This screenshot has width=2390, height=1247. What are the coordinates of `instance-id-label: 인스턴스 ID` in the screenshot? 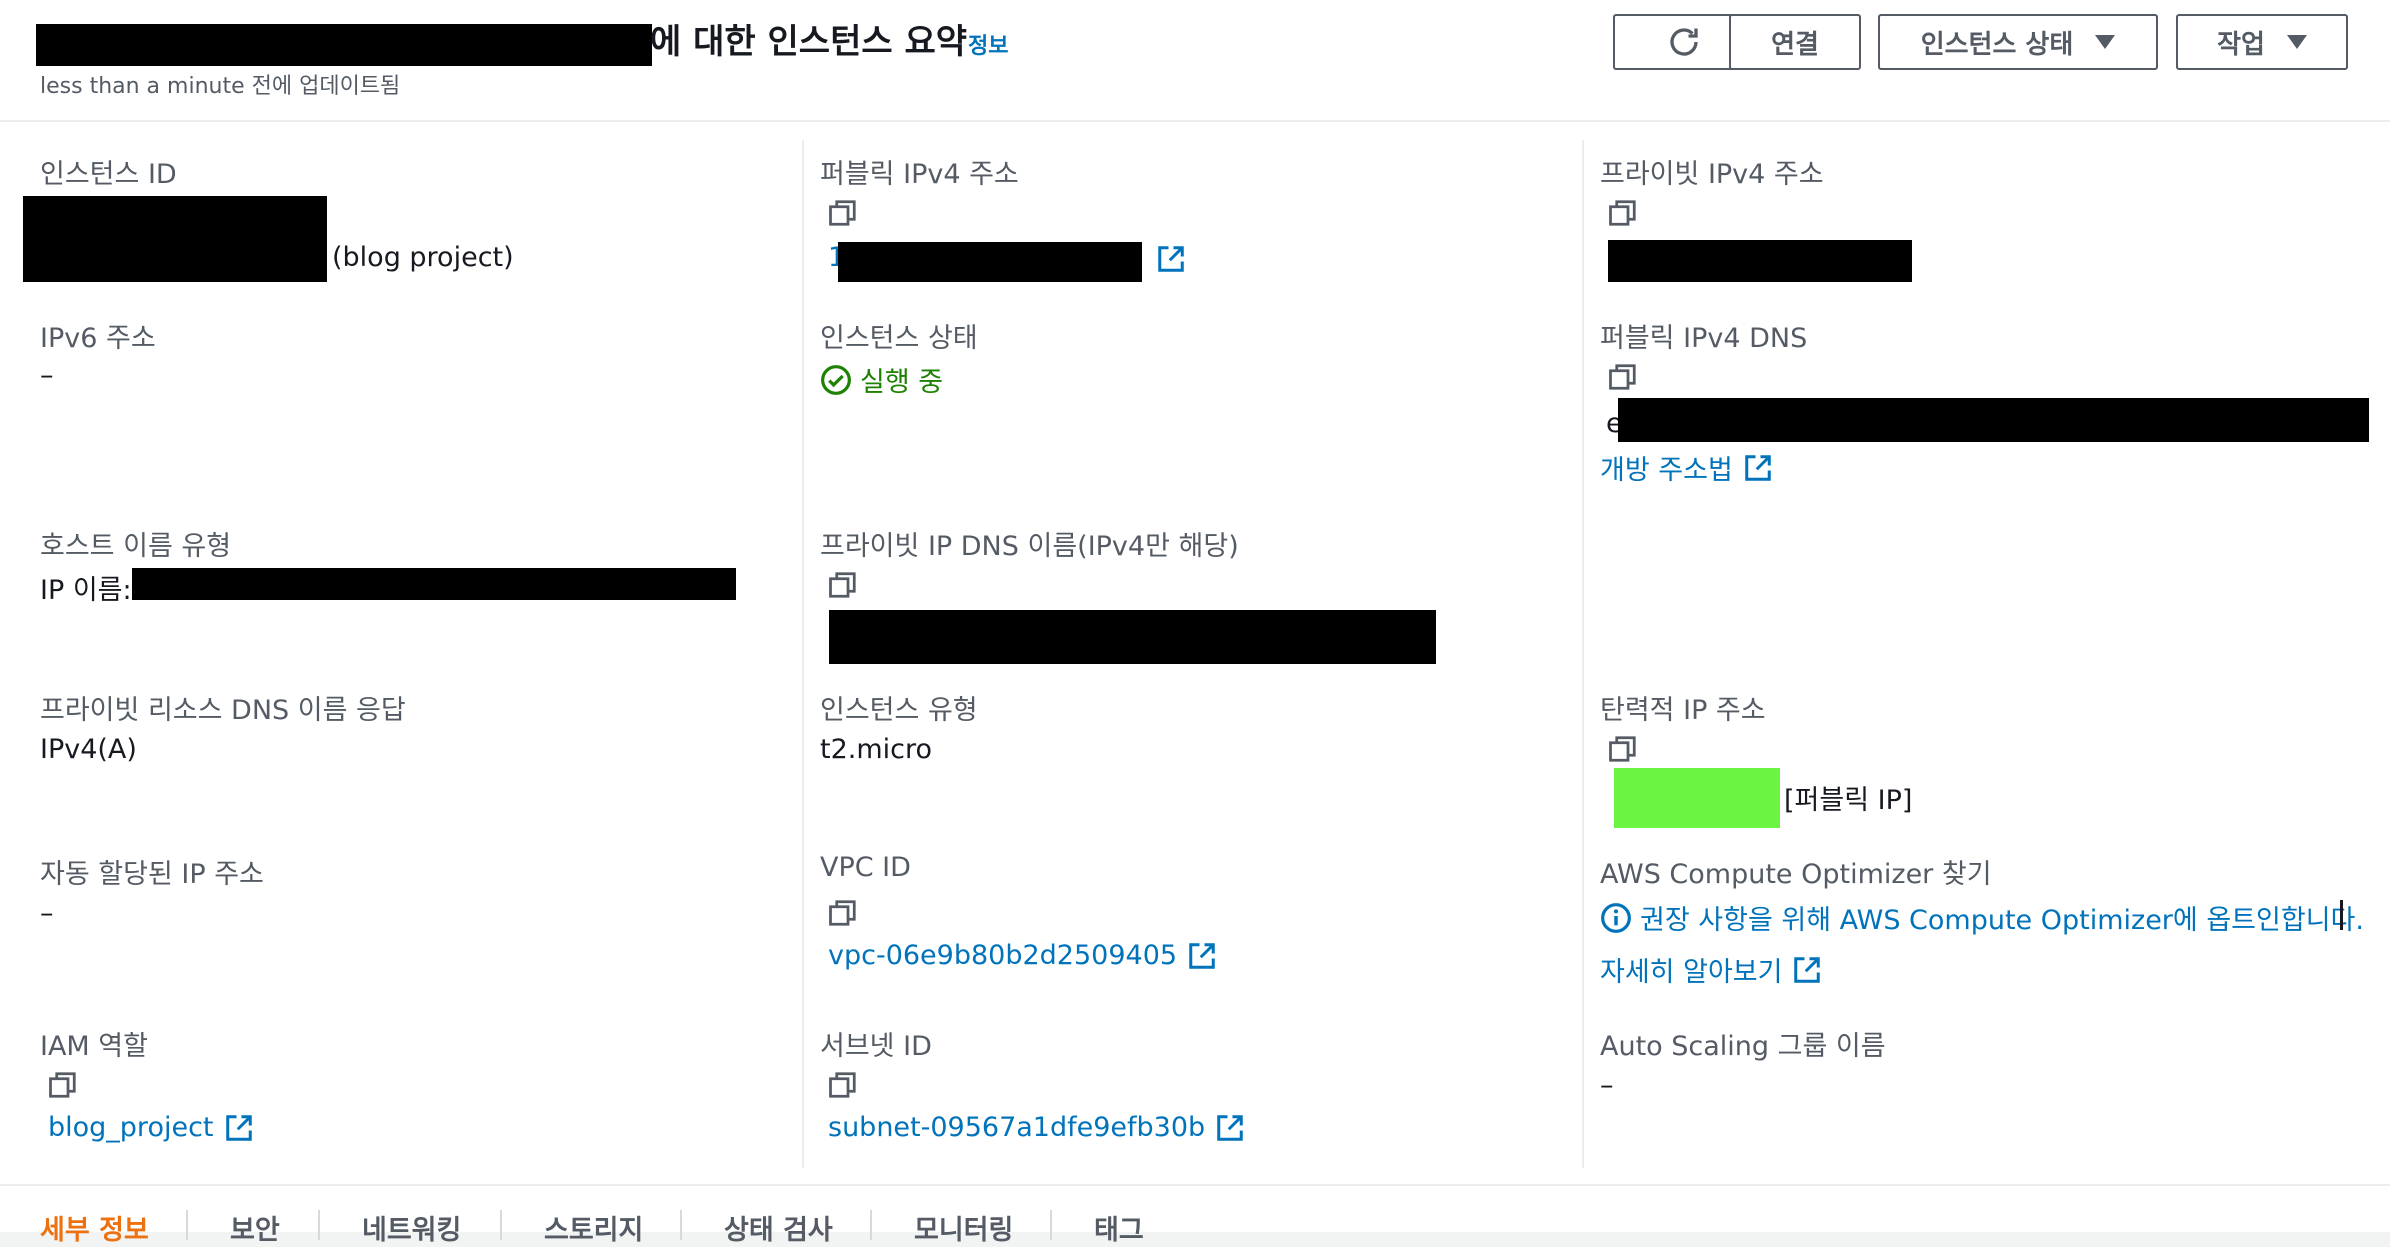 It's located at (108, 174).